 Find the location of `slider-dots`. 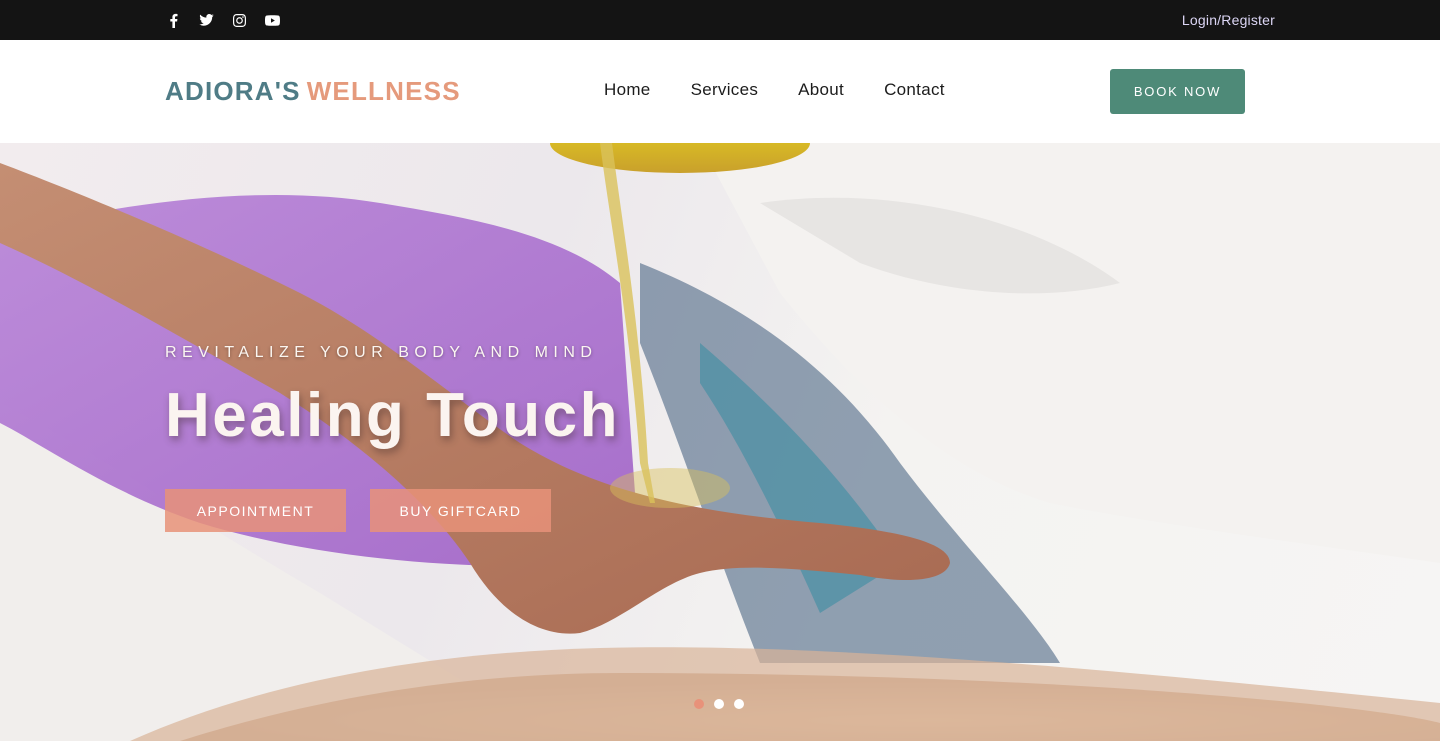

slider-dots is located at coordinates (719, 704).